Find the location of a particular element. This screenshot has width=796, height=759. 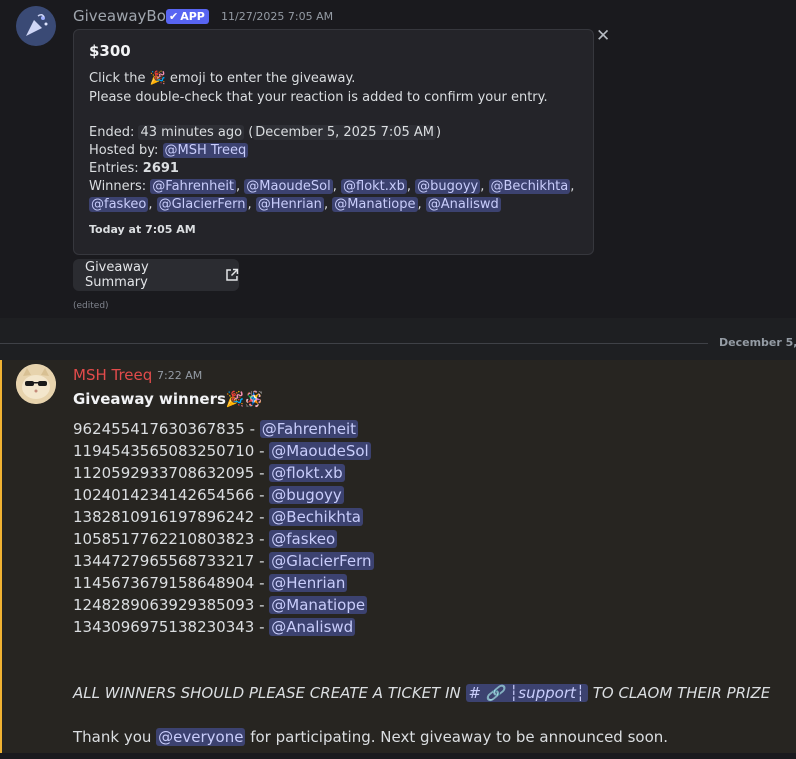

winner-id: 1024014234142654566 is located at coordinates (164, 495).